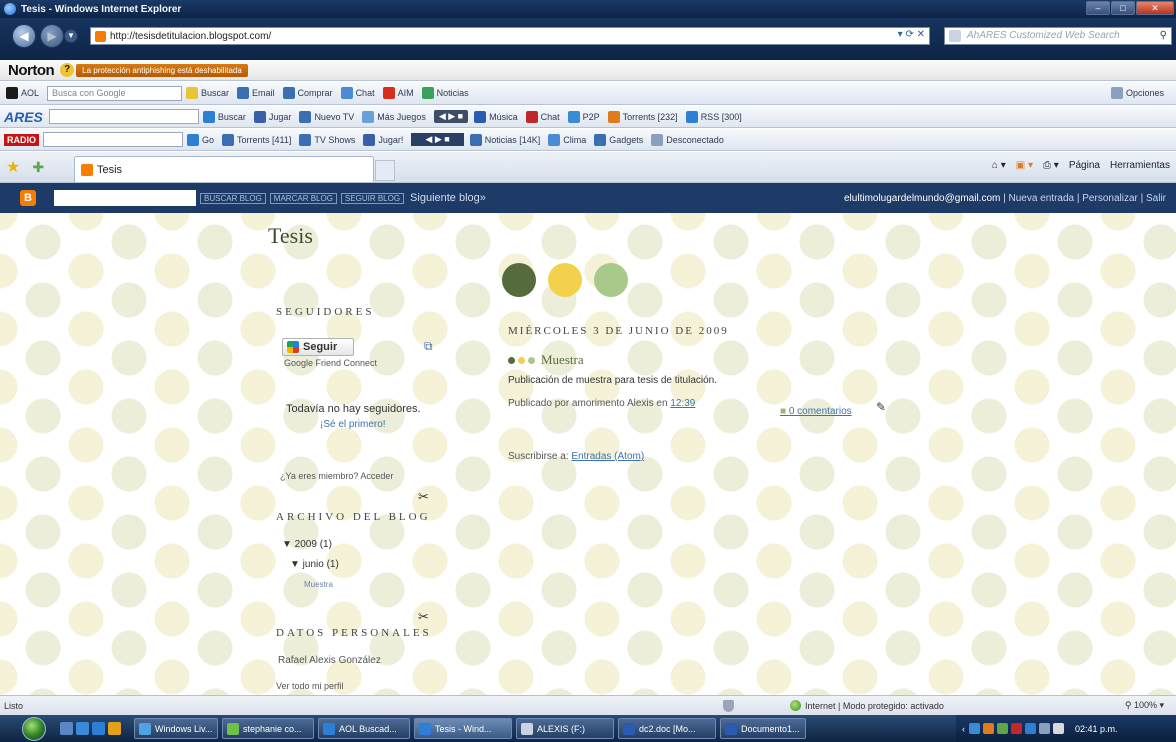  Describe the element at coordinates (618, 139) in the screenshot. I see `radio-gadgets: Gadgets` at that location.